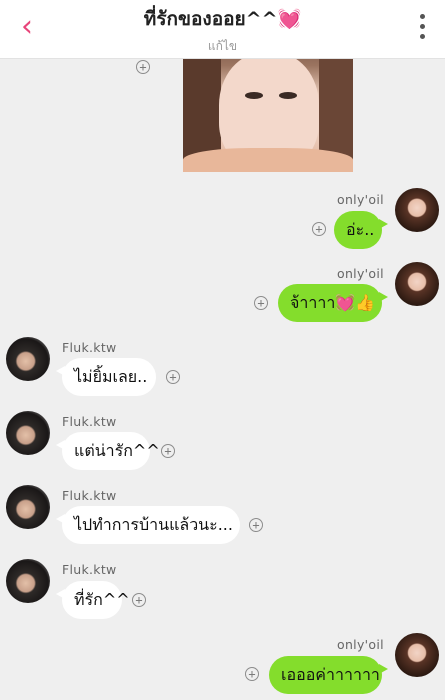 The width and height of the screenshot is (445, 700). Describe the element at coordinates (222, 46) in the screenshot. I see `edit-link: แก้ไข` at that location.